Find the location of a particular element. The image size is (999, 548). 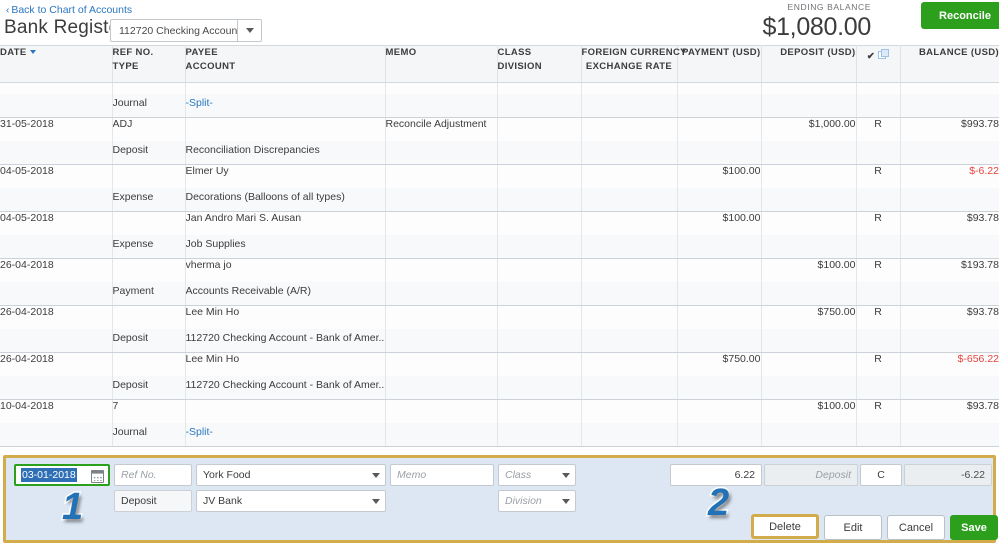

balance-cell: $193.78 is located at coordinates (949, 270).